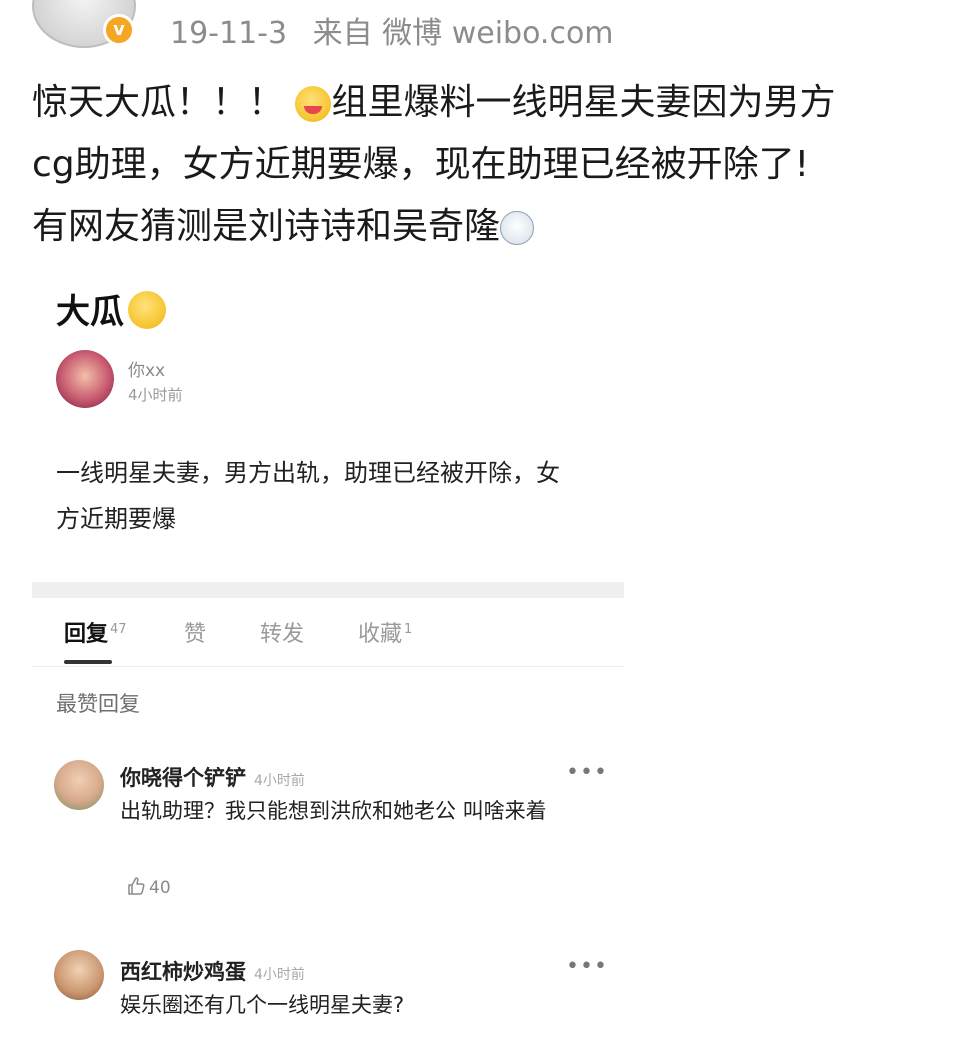 This screenshot has height=1050, width=959. What do you see at coordinates (160, 888) in the screenshot?
I see `like-count: 40` at bounding box center [160, 888].